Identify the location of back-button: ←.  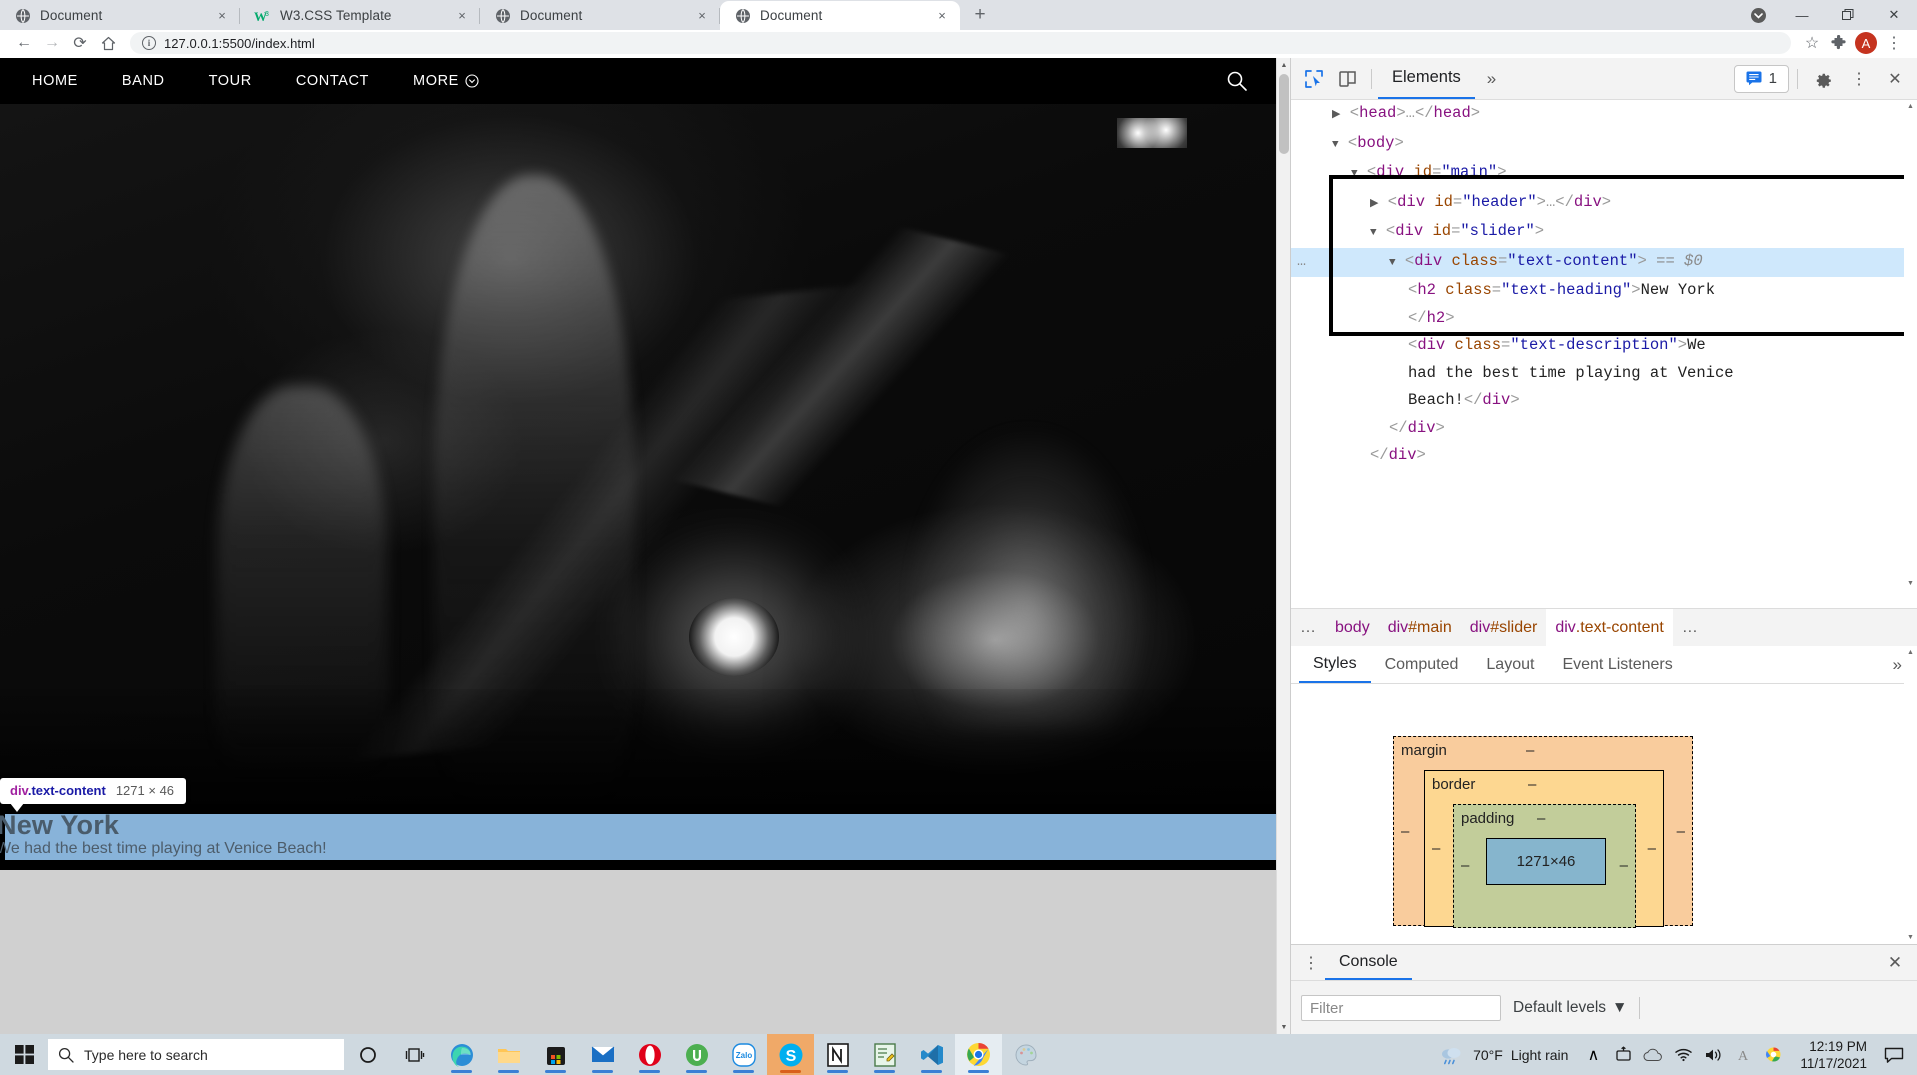
(24, 43).